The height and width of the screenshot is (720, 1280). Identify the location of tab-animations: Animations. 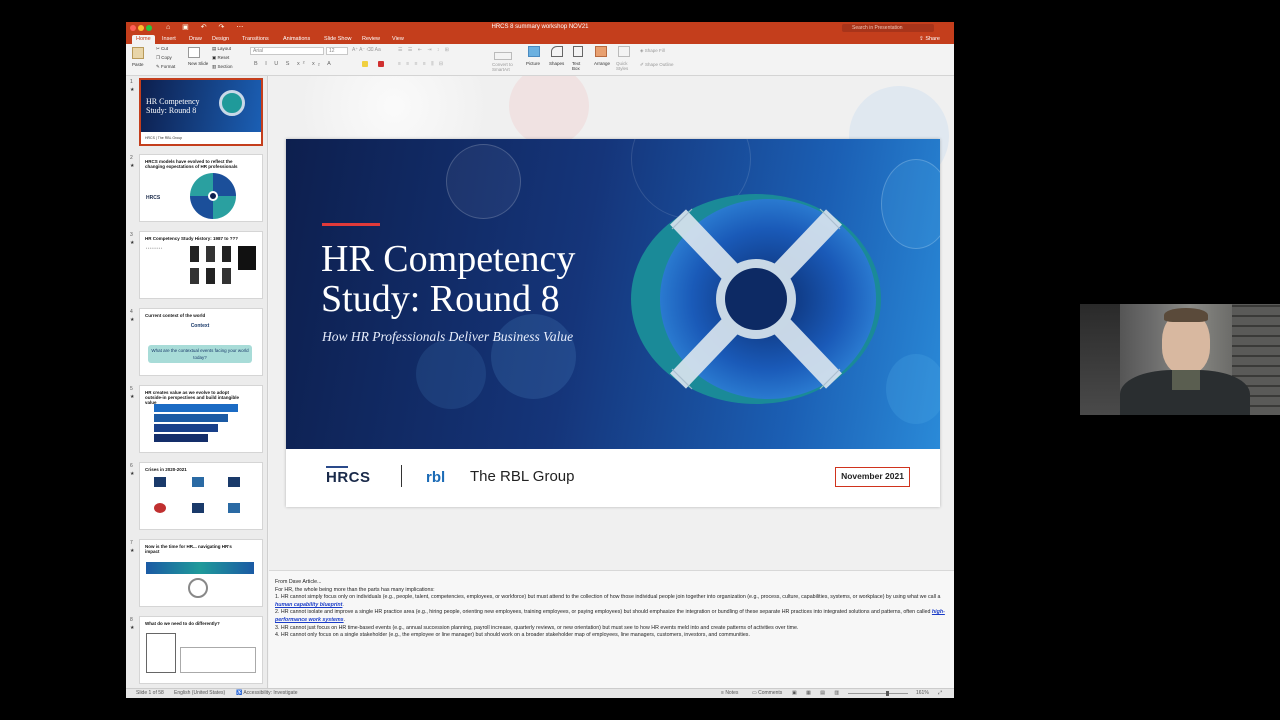
(296, 39).